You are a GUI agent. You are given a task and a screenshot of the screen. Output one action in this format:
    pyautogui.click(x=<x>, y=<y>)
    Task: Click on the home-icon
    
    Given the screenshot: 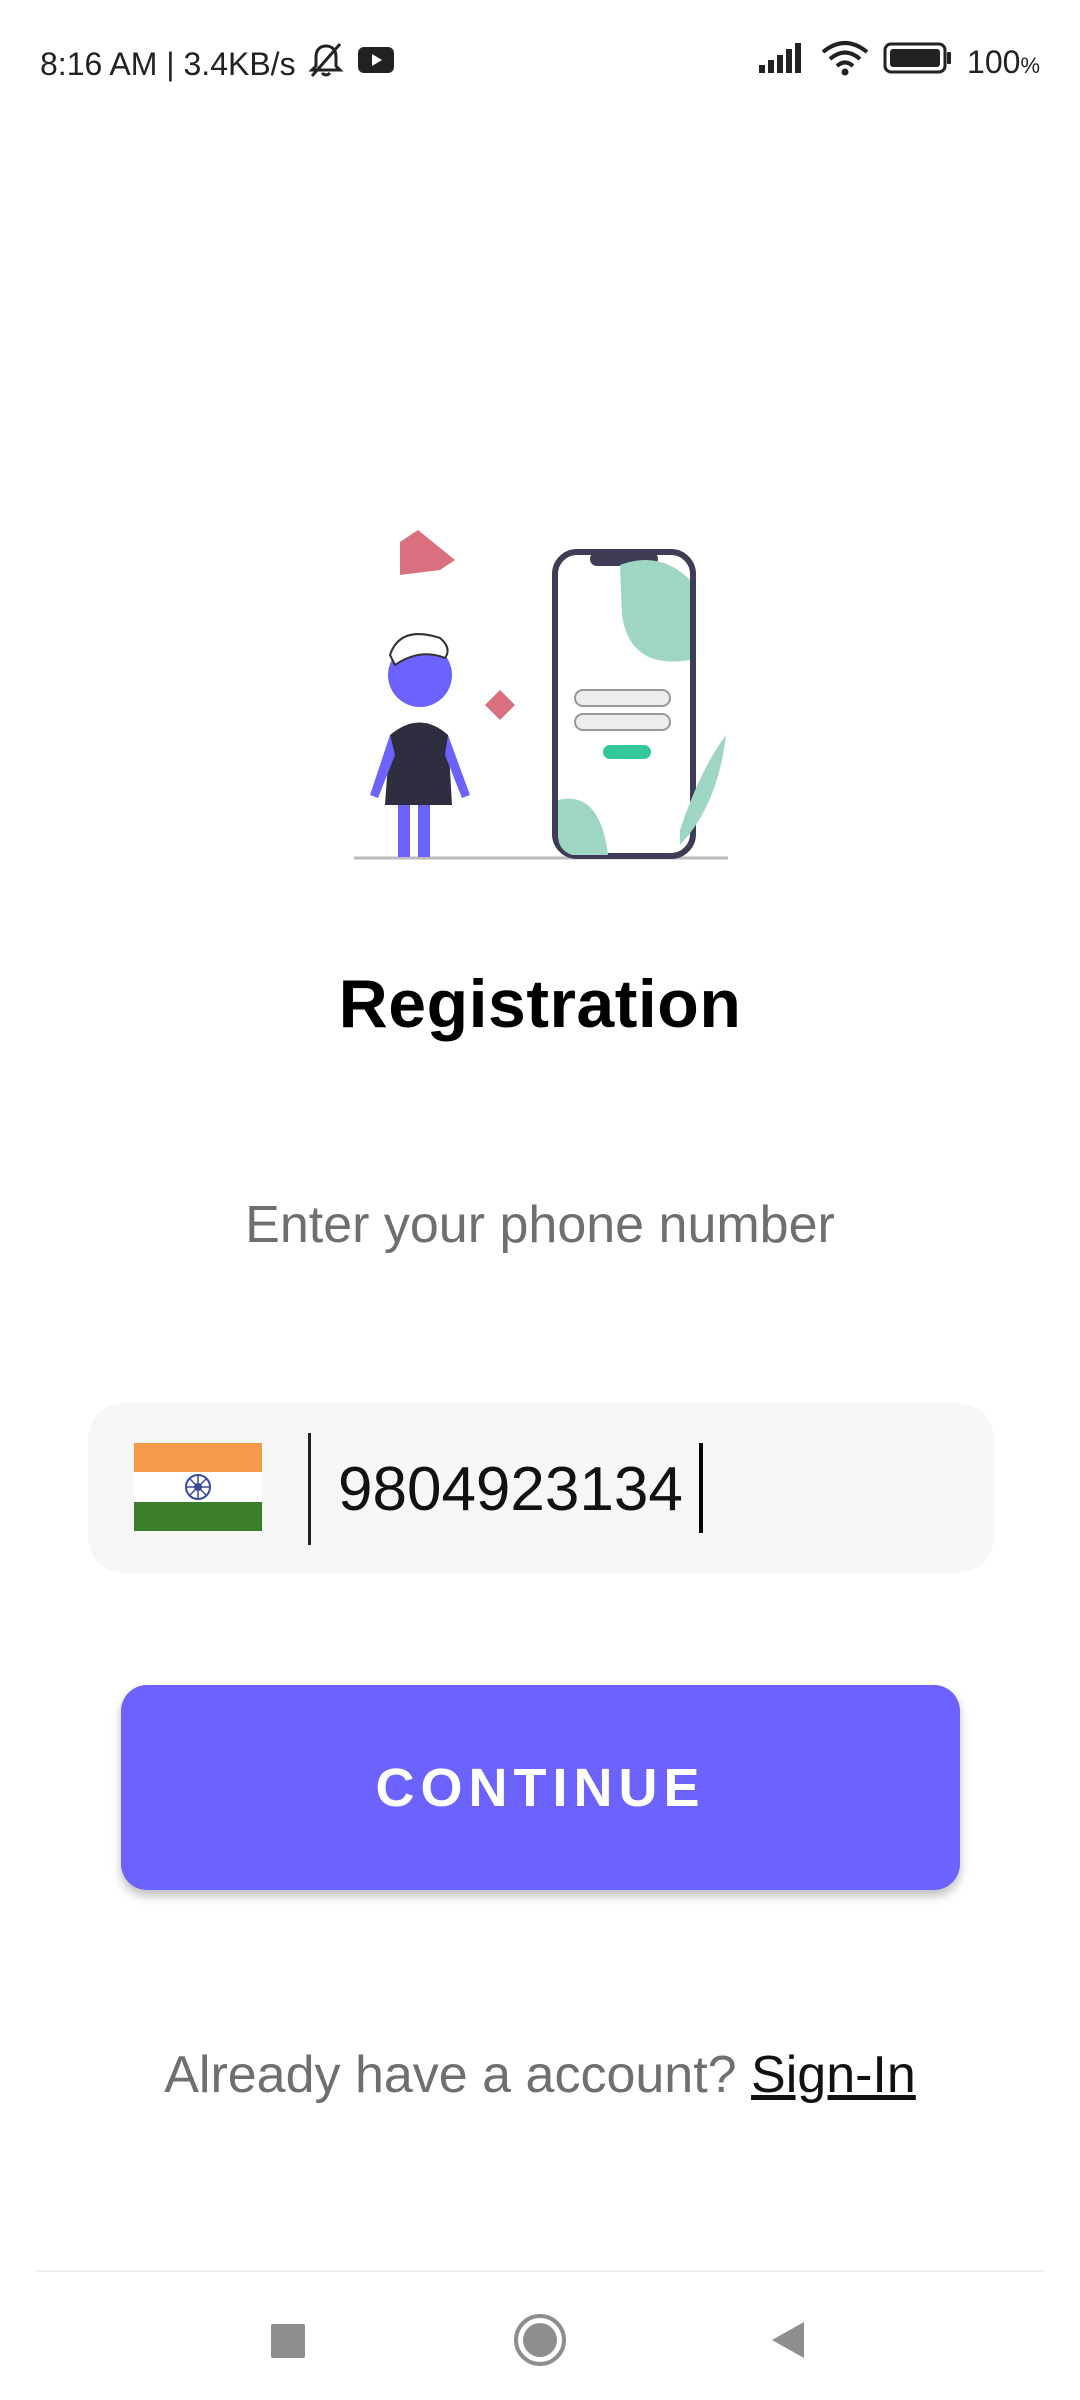 What is the action you would take?
    pyautogui.click(x=540, y=2342)
    